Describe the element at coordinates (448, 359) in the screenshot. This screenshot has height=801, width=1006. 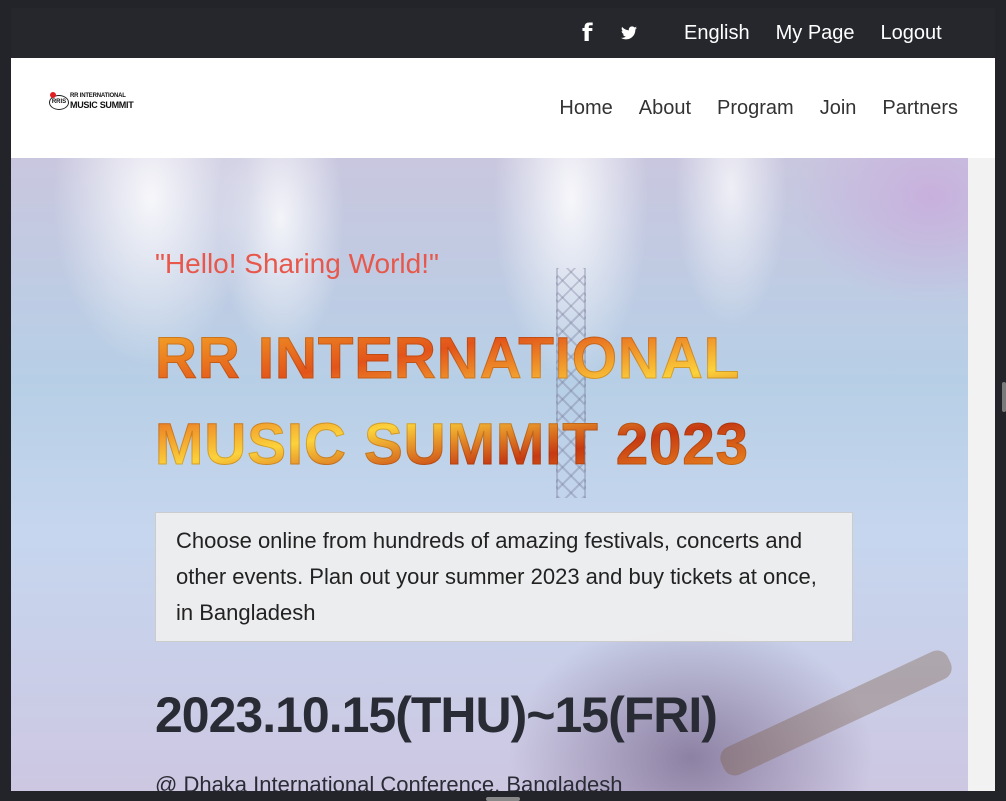
I see `hero-title-line1: RR INTERNATIONAL` at that location.